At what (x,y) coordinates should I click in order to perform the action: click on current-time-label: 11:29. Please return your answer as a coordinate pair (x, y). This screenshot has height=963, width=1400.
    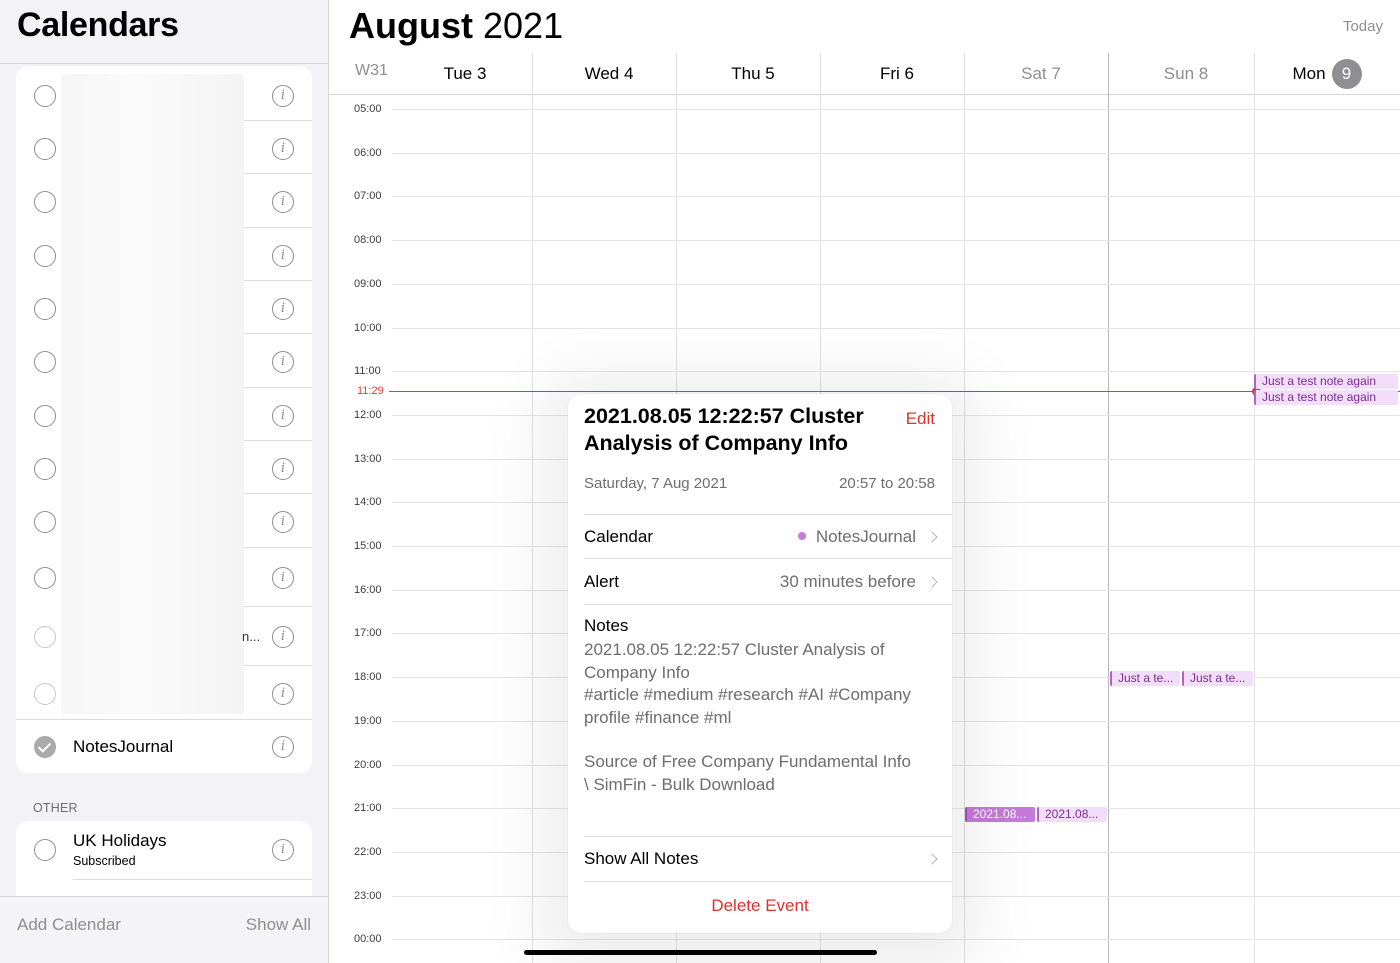
    Looking at the image, I should click on (370, 391).